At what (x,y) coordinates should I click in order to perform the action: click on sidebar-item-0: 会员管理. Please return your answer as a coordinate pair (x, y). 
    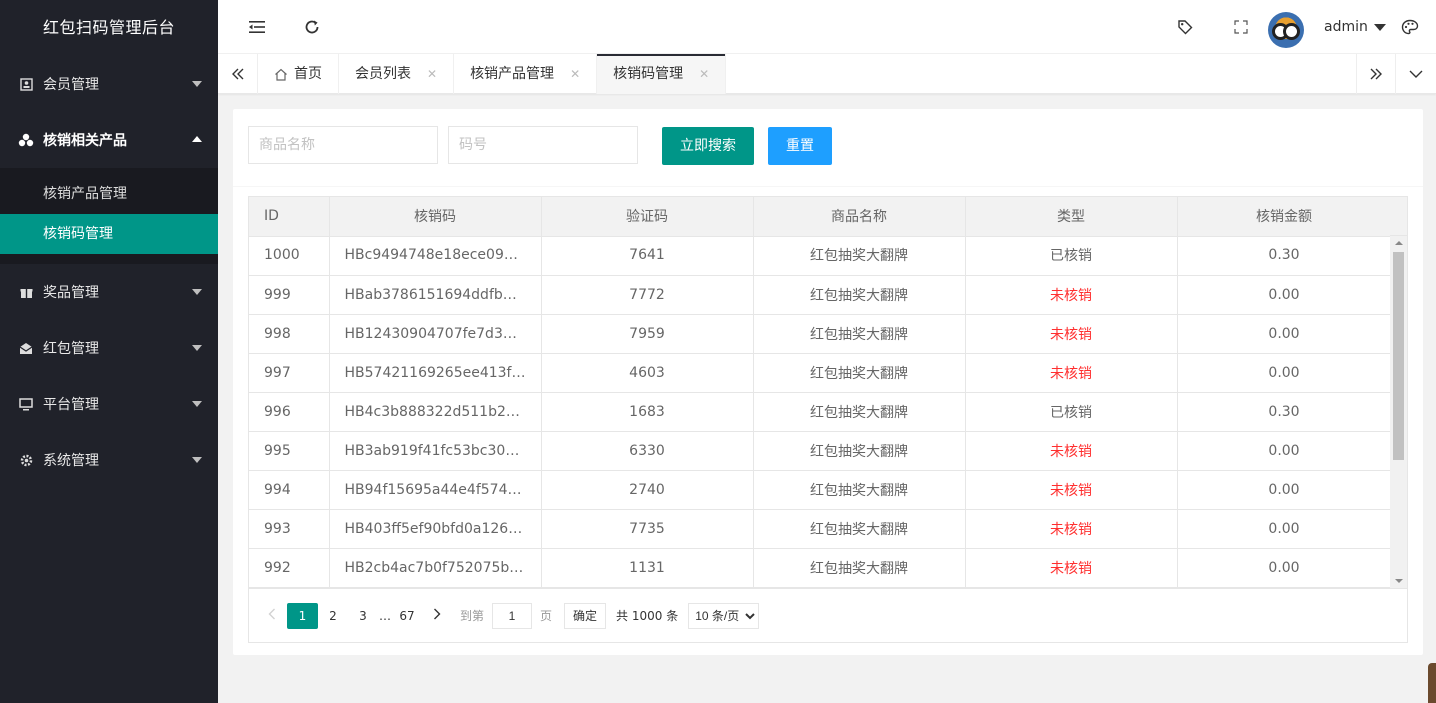
    Looking at the image, I should click on (109, 84).